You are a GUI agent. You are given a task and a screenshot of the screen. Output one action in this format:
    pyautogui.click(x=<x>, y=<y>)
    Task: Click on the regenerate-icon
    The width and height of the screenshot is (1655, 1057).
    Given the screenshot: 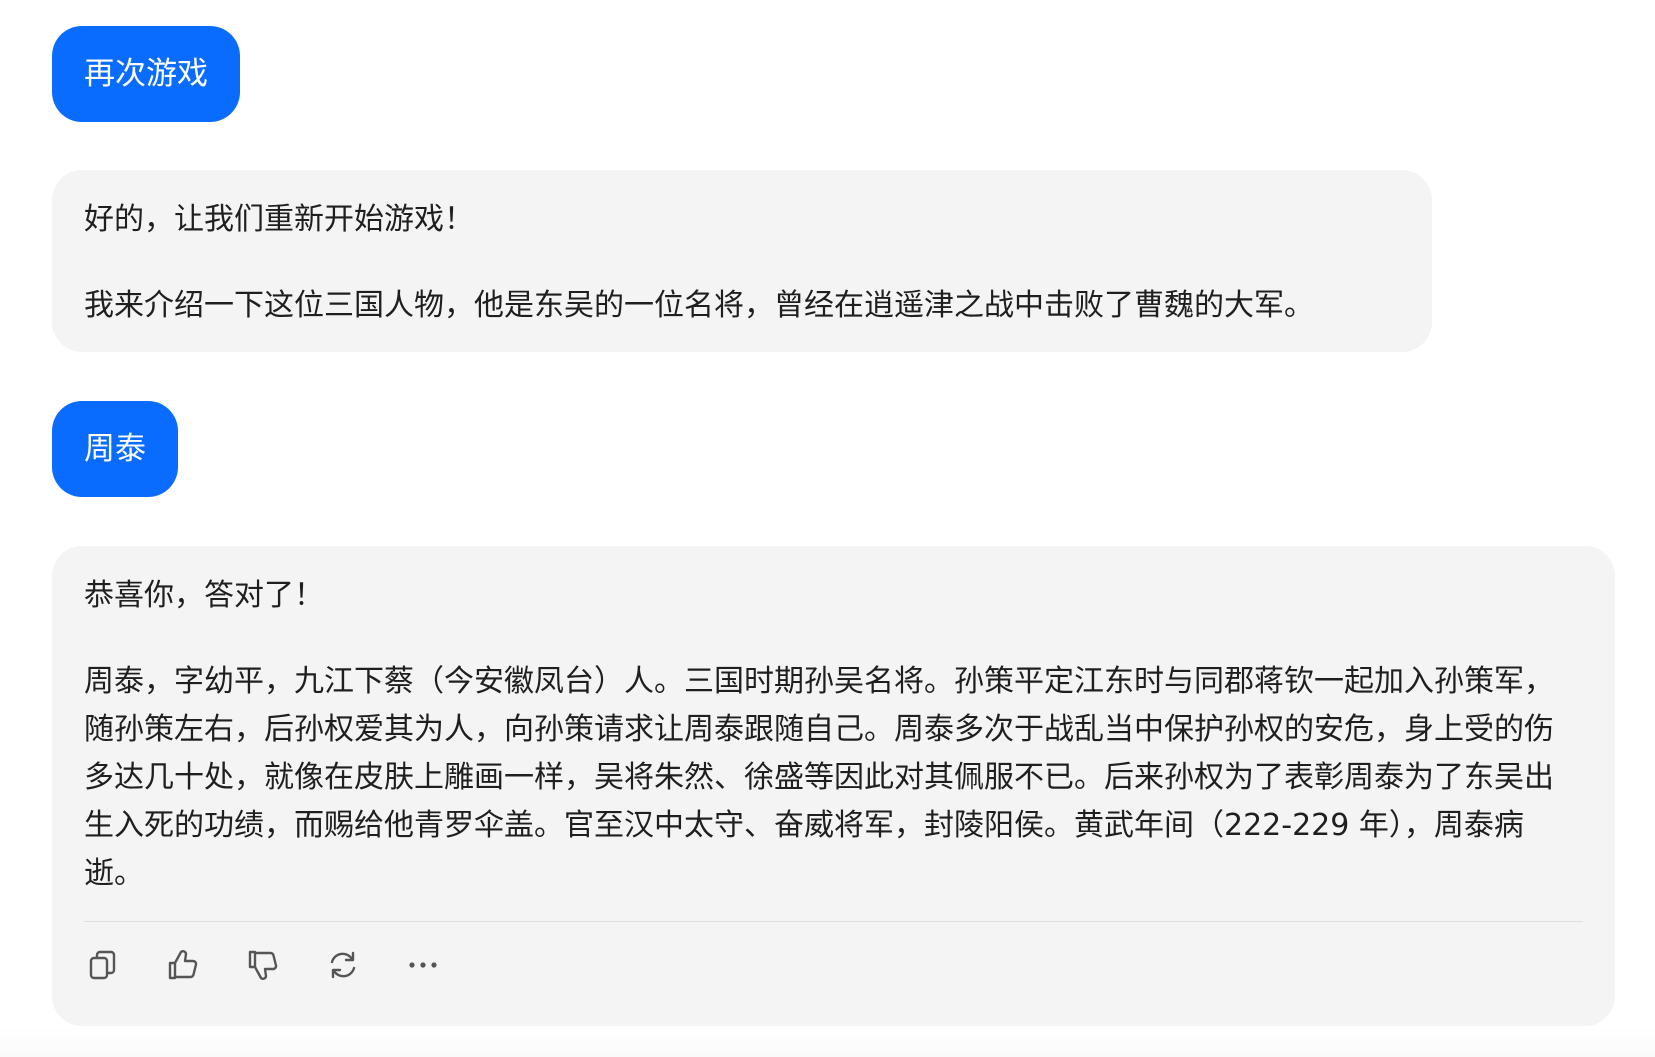 What is the action you would take?
    pyautogui.click(x=343, y=965)
    